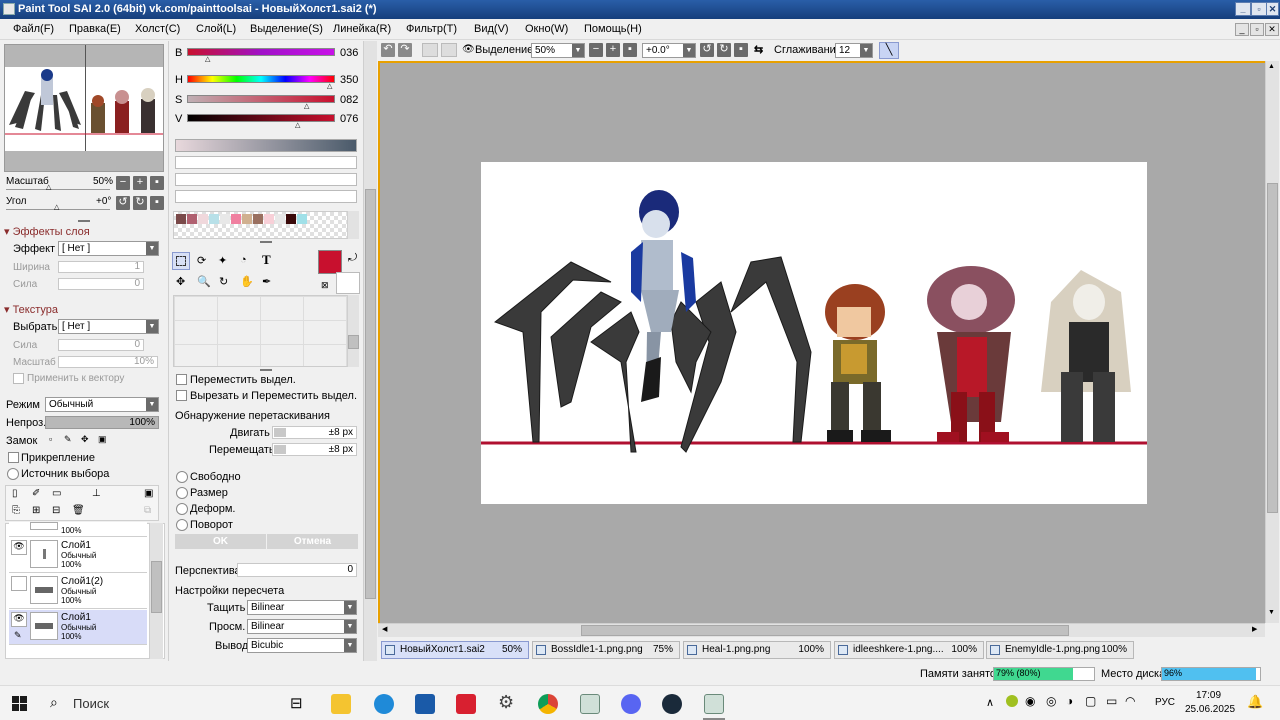 Image resolution: width=1280 pixels, height=720 pixels. Describe the element at coordinates (101, 284) in the screenshot. I see `strength-slider: 0` at that location.